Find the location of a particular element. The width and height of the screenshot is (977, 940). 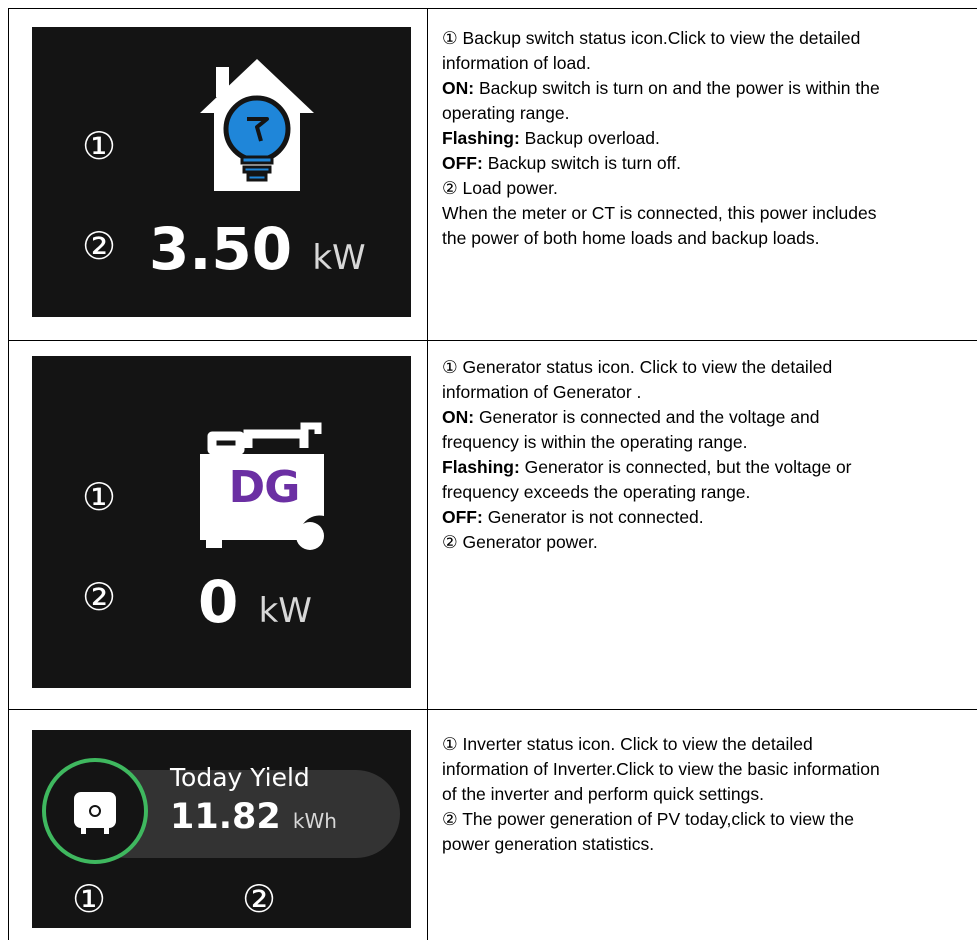

desc-line: frequency exceeds the operating range. is located at coordinates (596, 492).